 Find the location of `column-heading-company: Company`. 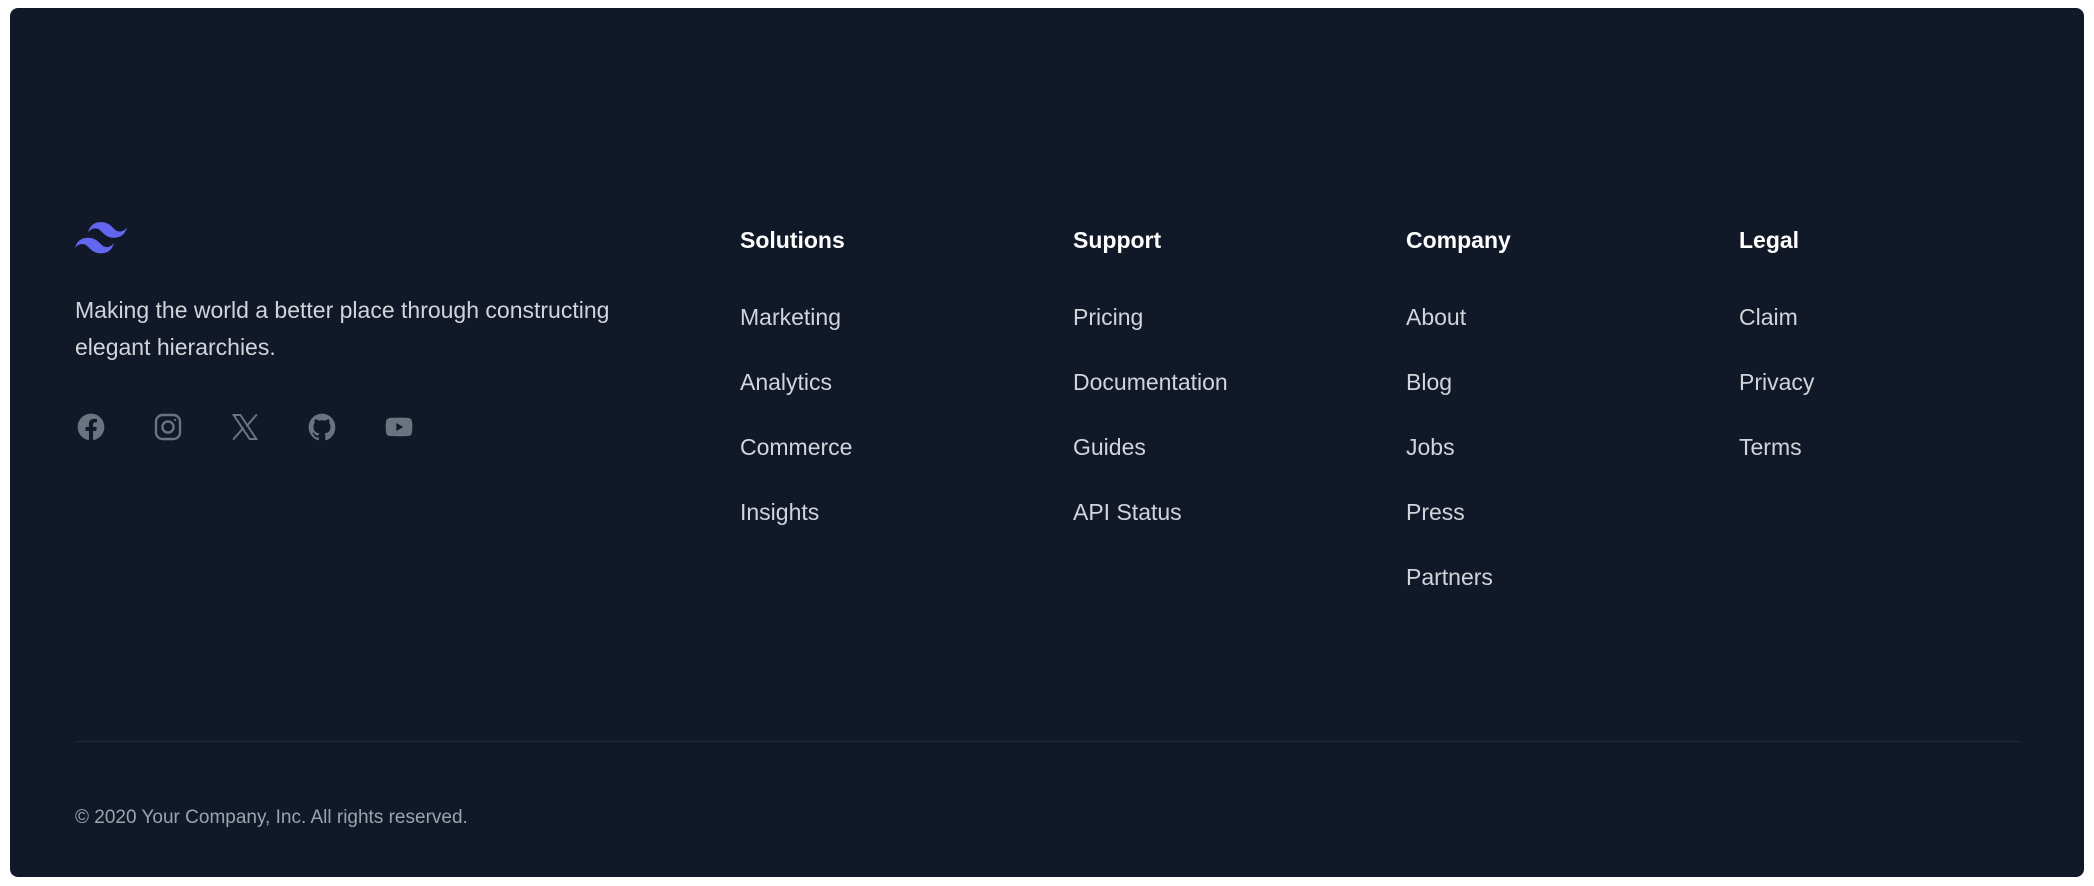

column-heading-company: Company is located at coordinates (1458, 240).